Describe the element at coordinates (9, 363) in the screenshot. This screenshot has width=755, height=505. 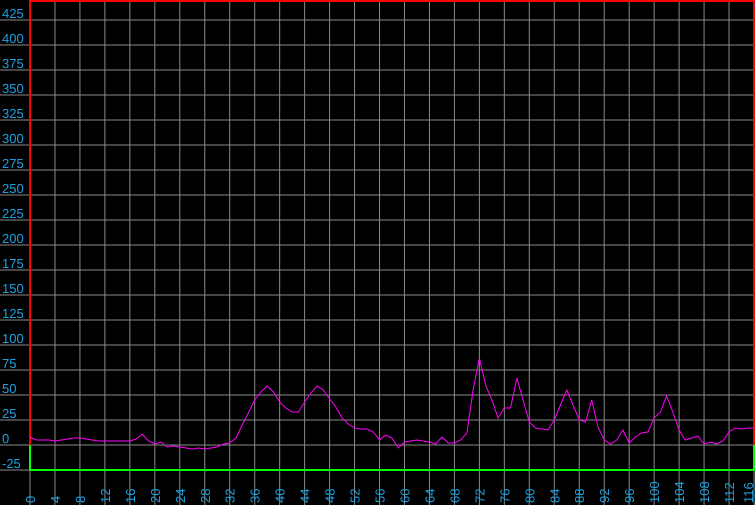
I see `axis-label: 75` at that location.